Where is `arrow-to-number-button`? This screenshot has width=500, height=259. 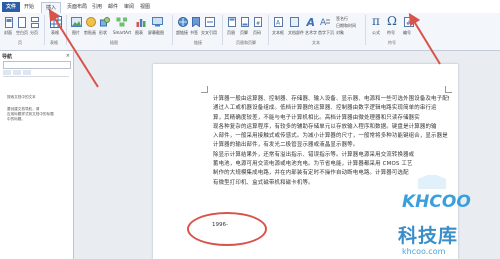 arrow-to-number-button is located at coordinates (424, 38).